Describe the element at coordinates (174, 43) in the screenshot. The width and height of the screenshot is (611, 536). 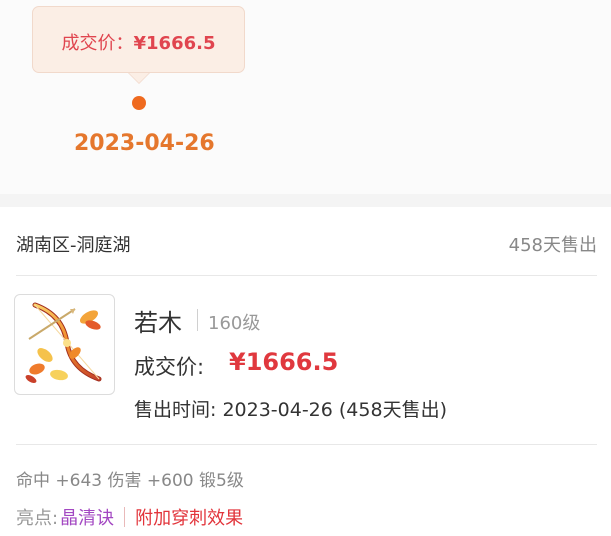
I see `tooltip-price: ¥1666.5` at that location.